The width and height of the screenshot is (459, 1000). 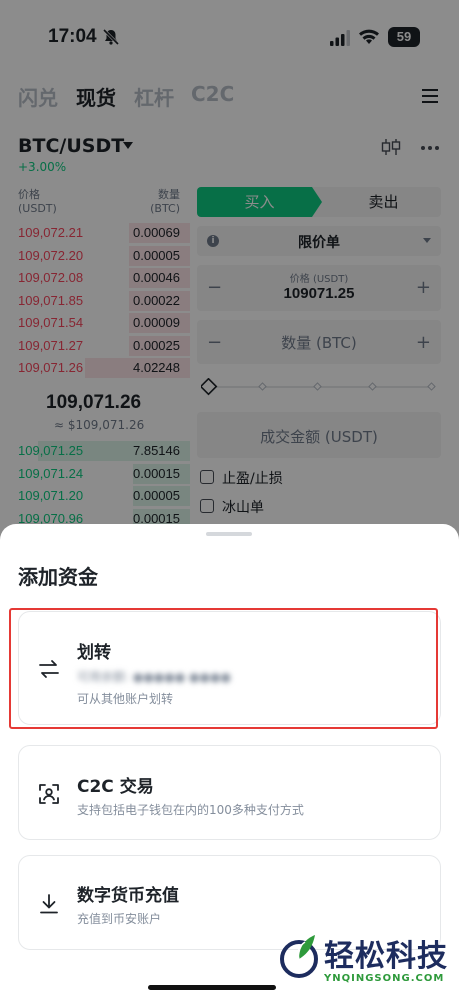 I want to click on sheet-drag-handle, so click(x=229, y=534).